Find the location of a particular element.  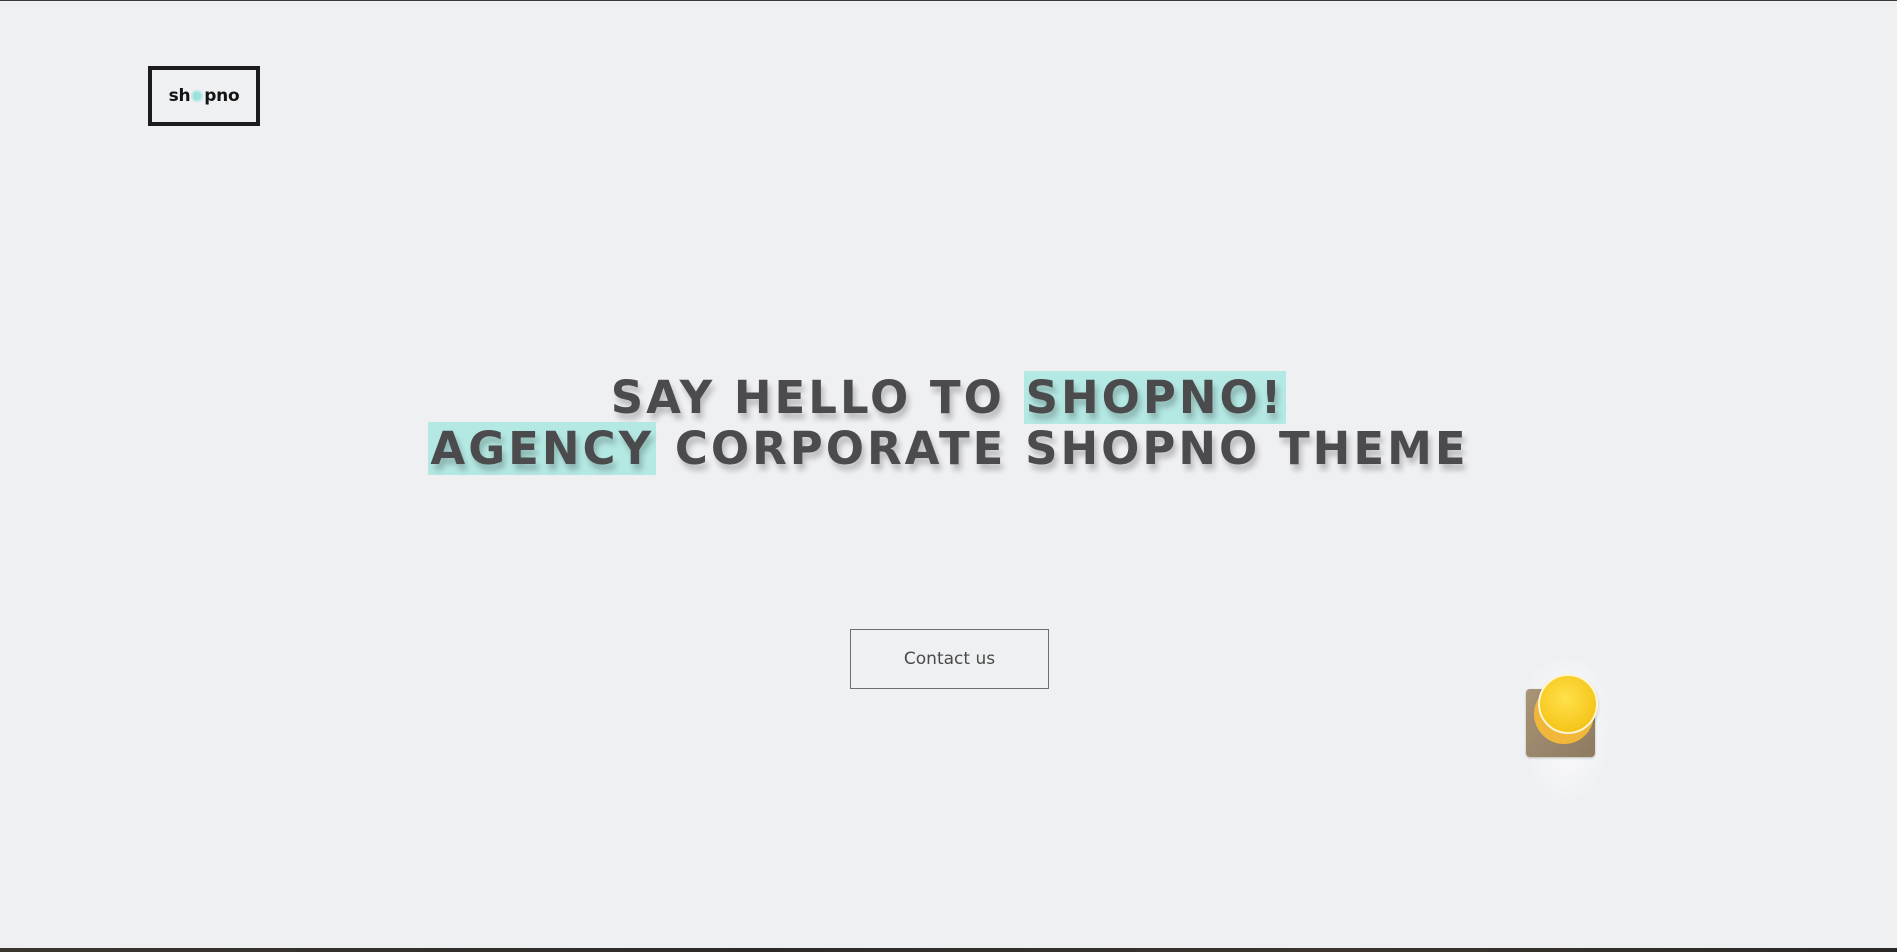

hero-line-2-text: CORPORATE SHOPNO THEME is located at coordinates (1062, 448).